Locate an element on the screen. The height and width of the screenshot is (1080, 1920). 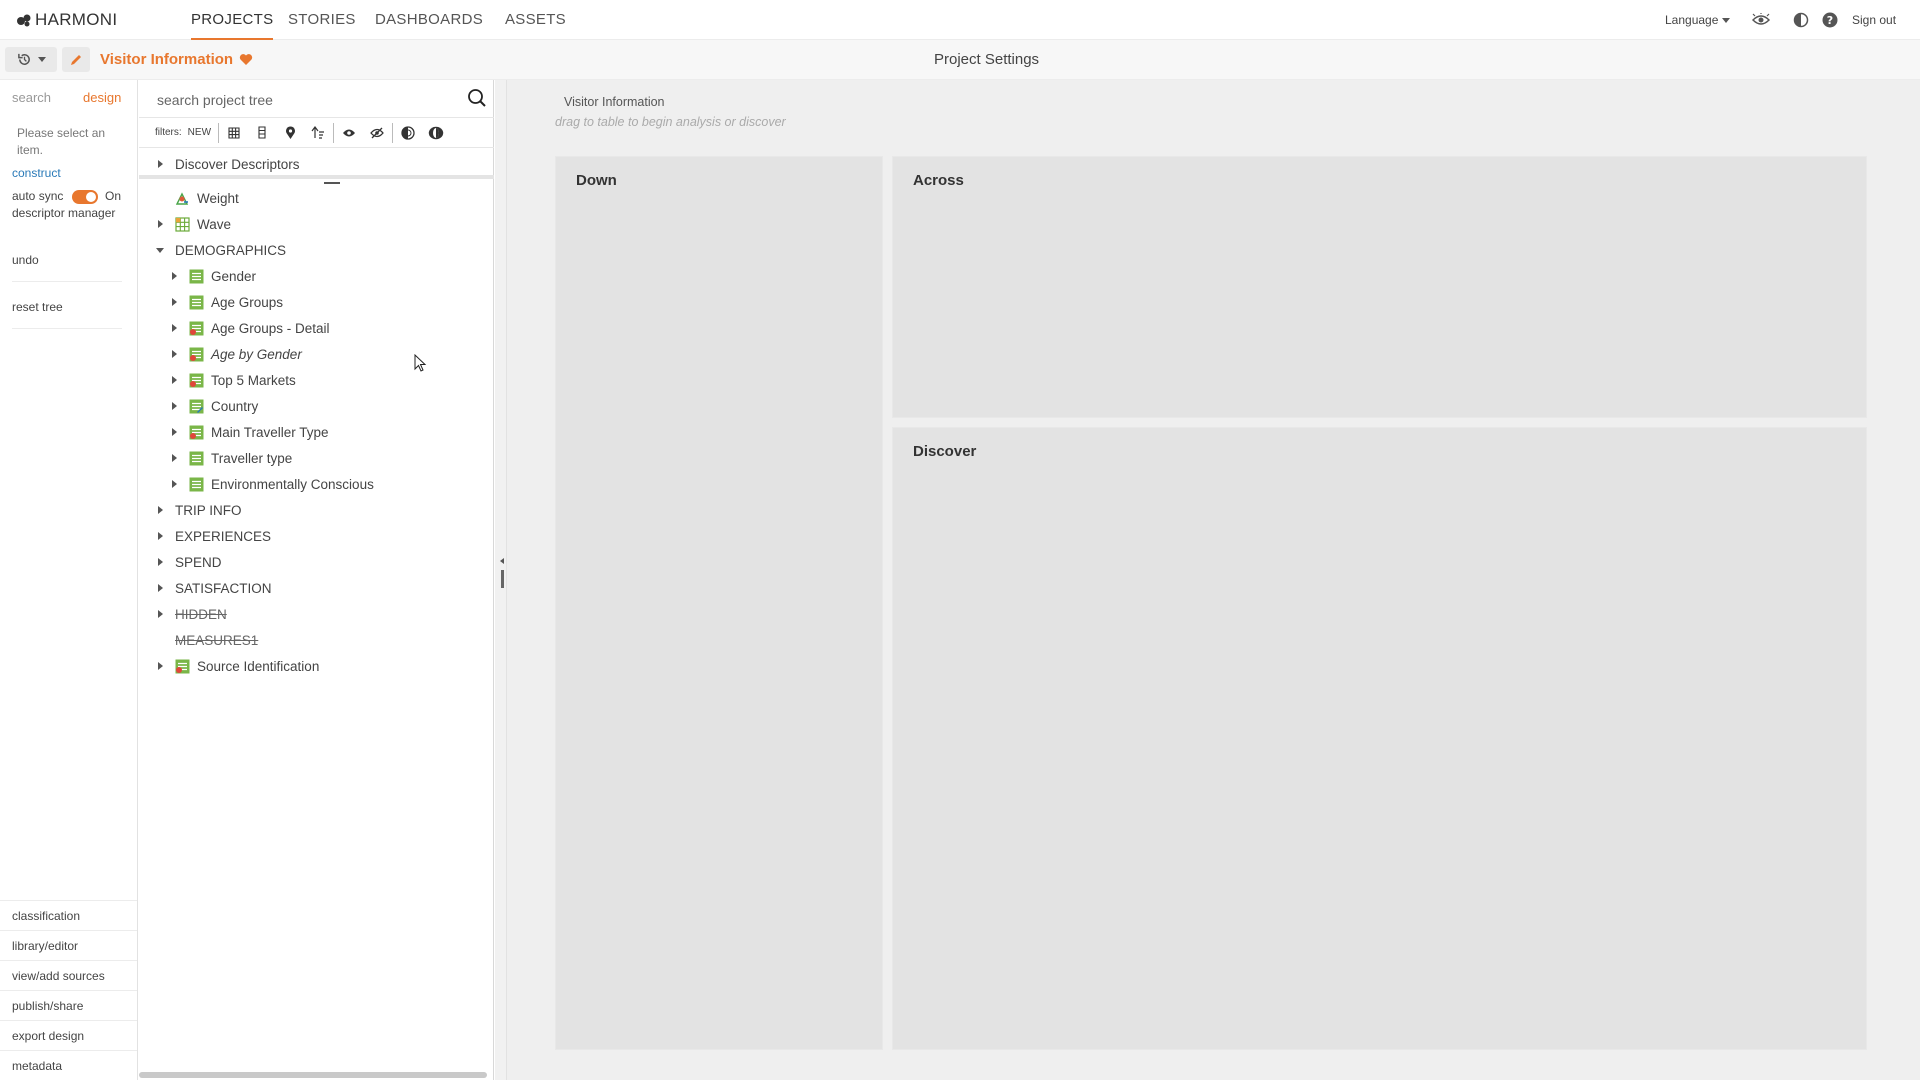
collapse-left-icon is located at coordinates (502, 561).